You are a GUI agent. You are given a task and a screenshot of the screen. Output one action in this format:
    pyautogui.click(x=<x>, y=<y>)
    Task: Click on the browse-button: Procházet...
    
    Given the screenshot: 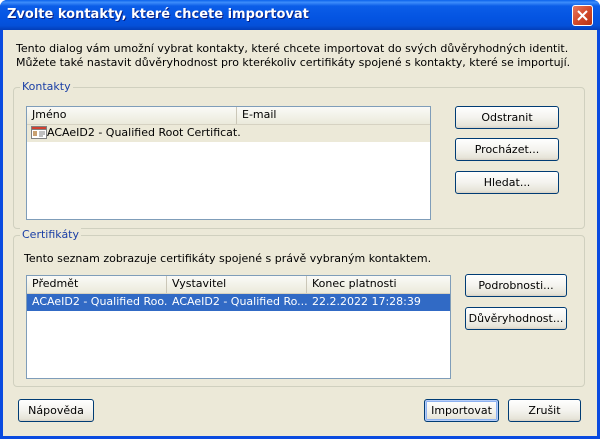 What is the action you would take?
    pyautogui.click(x=507, y=149)
    